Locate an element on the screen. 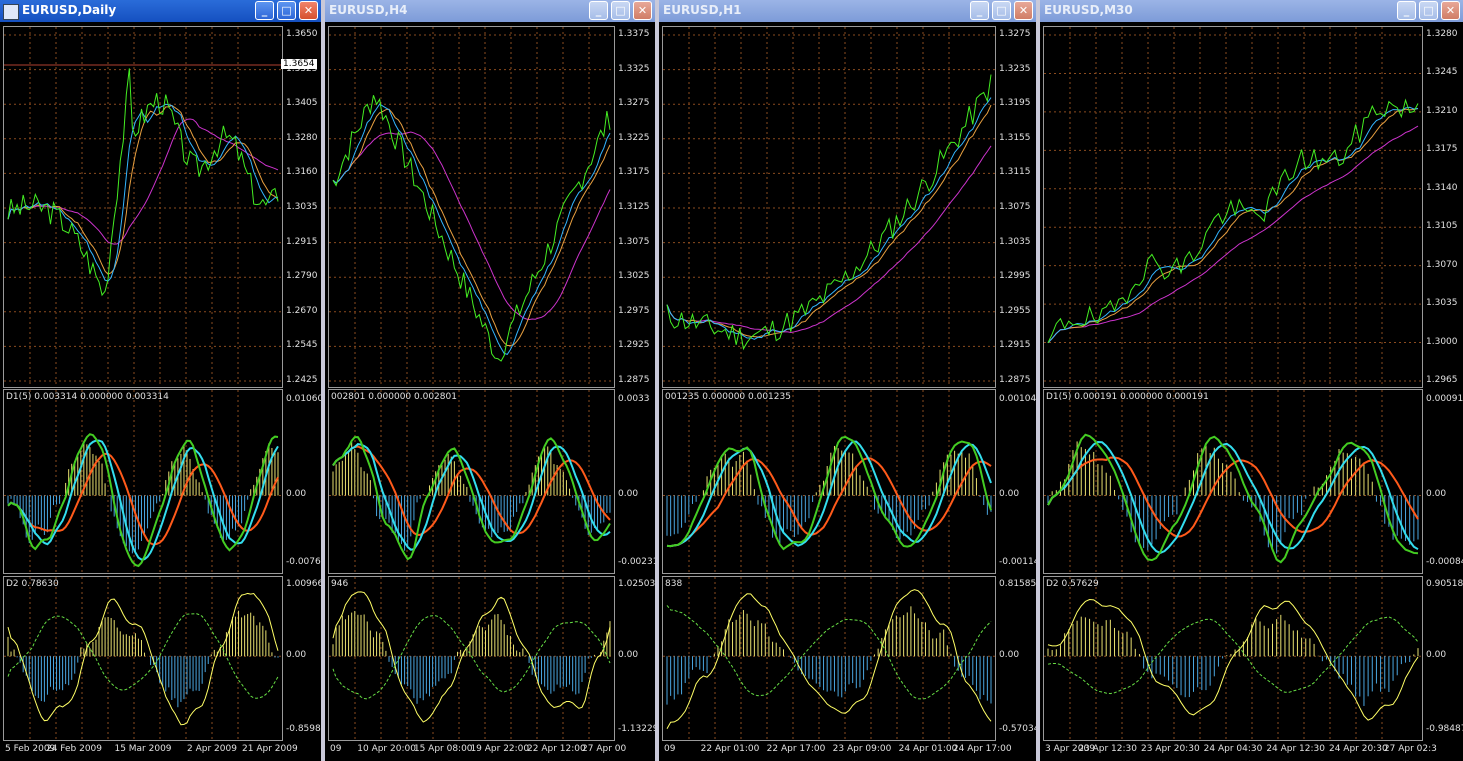 The width and height of the screenshot is (1463, 761). indicator-d2-pane: D2 0.78630 is located at coordinates (143, 658).